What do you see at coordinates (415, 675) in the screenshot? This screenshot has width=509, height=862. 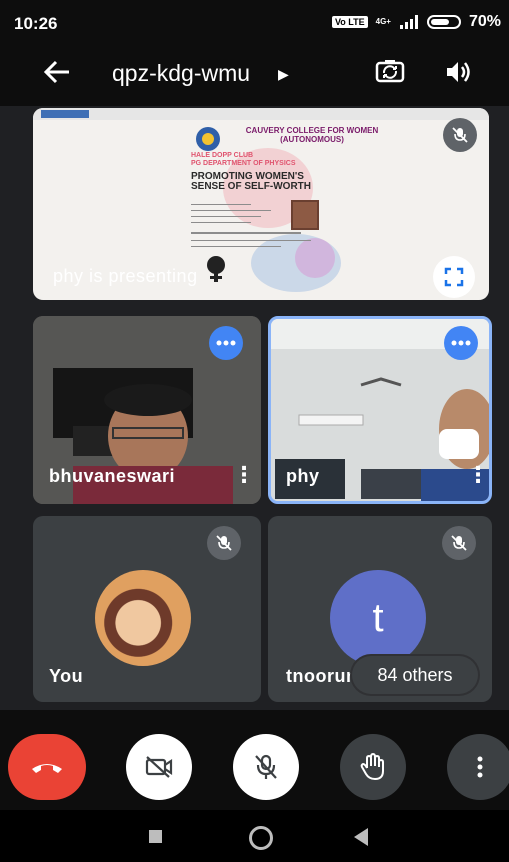 I see `others-count: 84 others` at bounding box center [415, 675].